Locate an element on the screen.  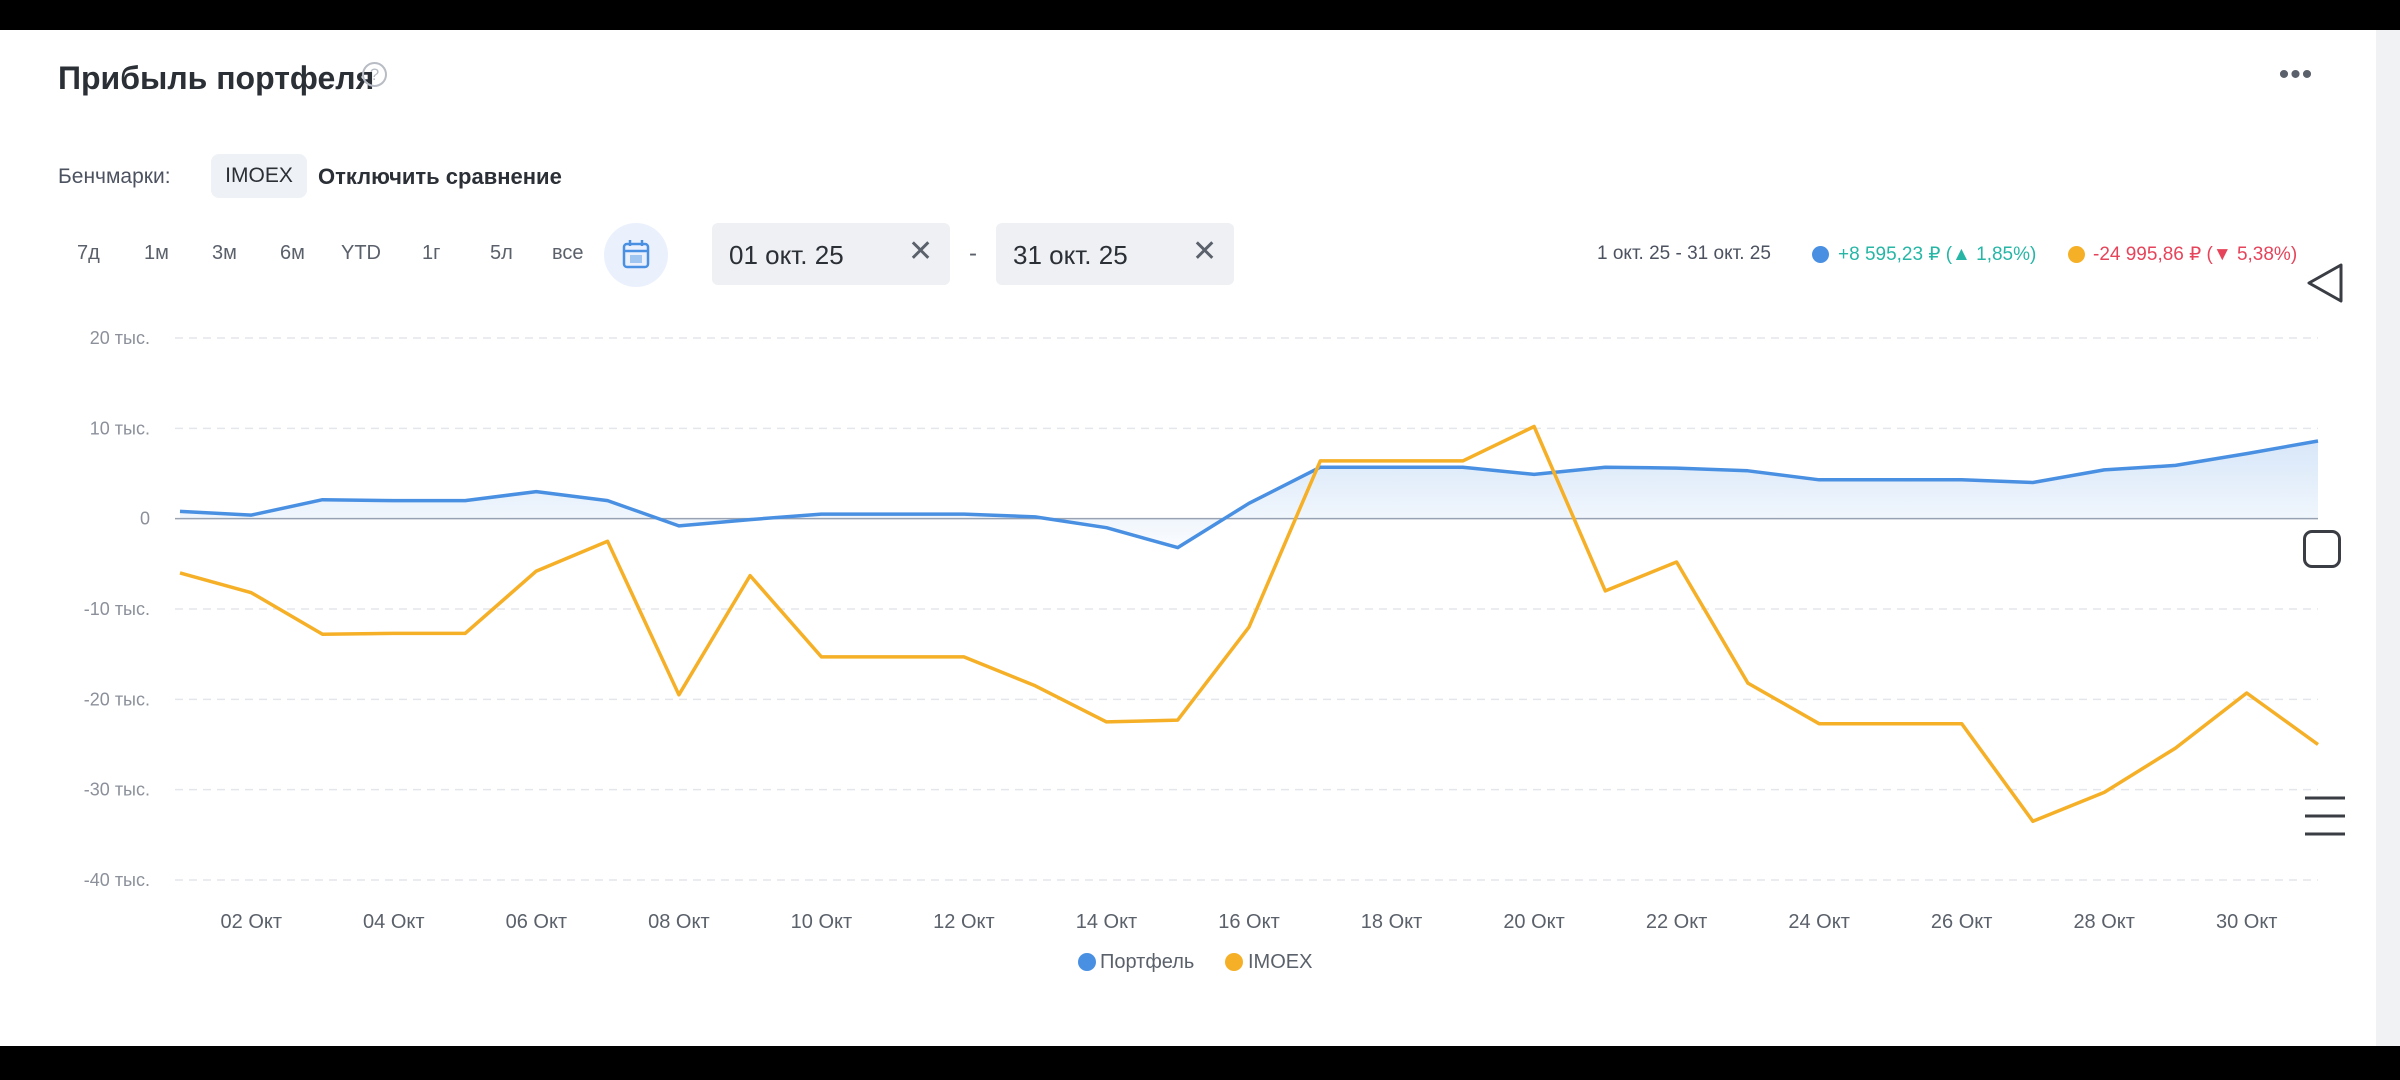
x-tick-label: 02 Окт is located at coordinates (252, 922).